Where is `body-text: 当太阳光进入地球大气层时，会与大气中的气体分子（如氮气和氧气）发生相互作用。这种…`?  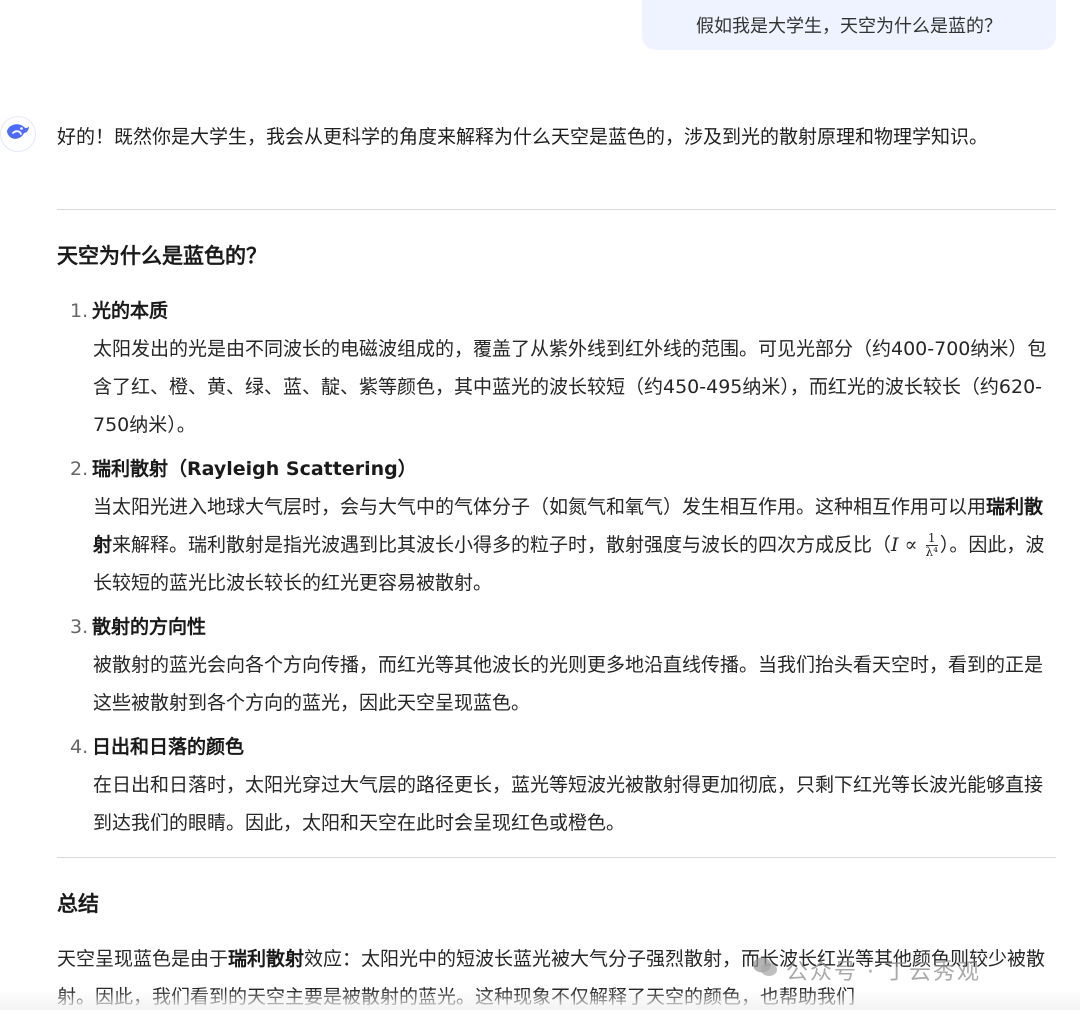
body-text: 当太阳光进入地球大气层时，会与大气中的气体分子（如氮气和氧气）发生相互作用。这种… is located at coordinates (540, 507).